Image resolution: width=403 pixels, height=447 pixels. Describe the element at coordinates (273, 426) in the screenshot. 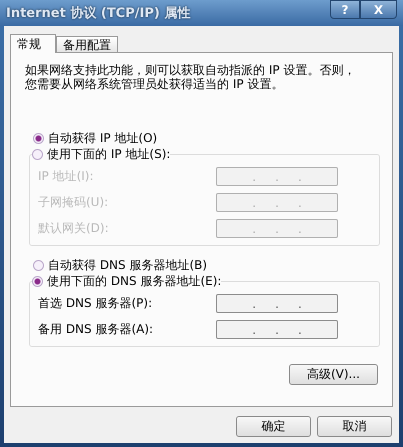

I see `ok-button: 确定` at that location.